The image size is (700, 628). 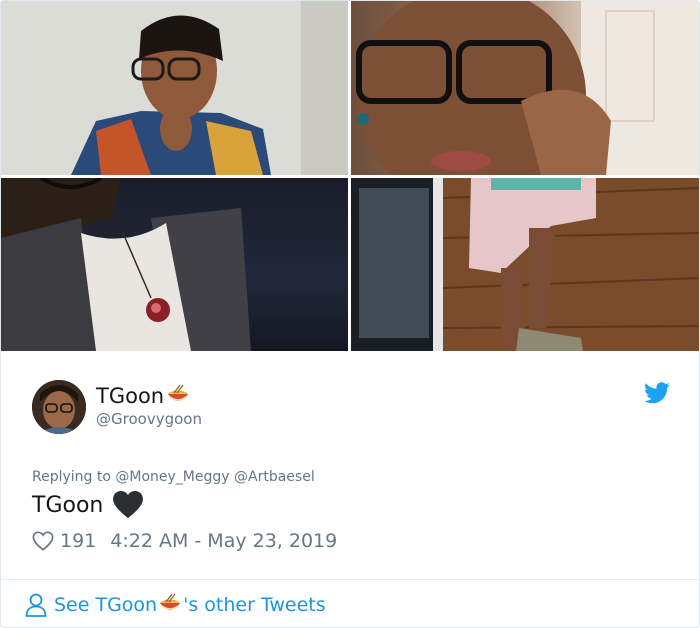 I want to click on author-name-row: TGoon, so click(x=143, y=396).